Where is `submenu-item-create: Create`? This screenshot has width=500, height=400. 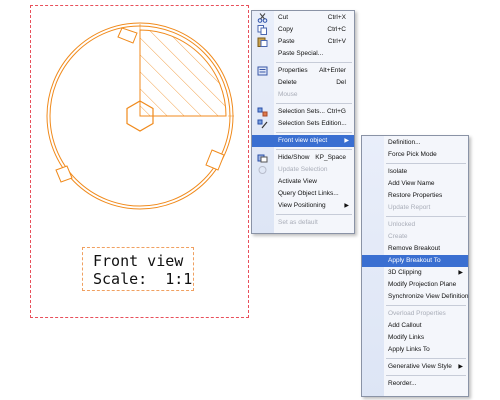
submenu-item-create: Create is located at coordinates (415, 237).